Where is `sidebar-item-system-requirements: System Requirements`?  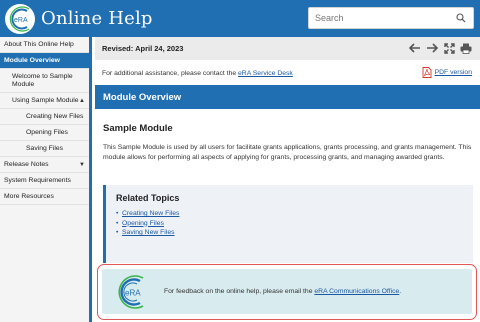 sidebar-item-system-requirements: System Requirements is located at coordinates (44, 181).